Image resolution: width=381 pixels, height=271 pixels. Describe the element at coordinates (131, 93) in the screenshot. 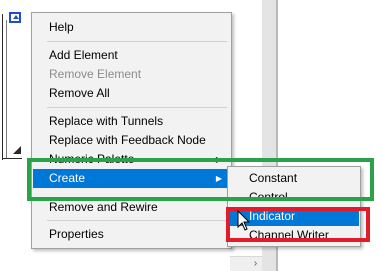

I see `menu-item-remove-all: Remove All` at that location.